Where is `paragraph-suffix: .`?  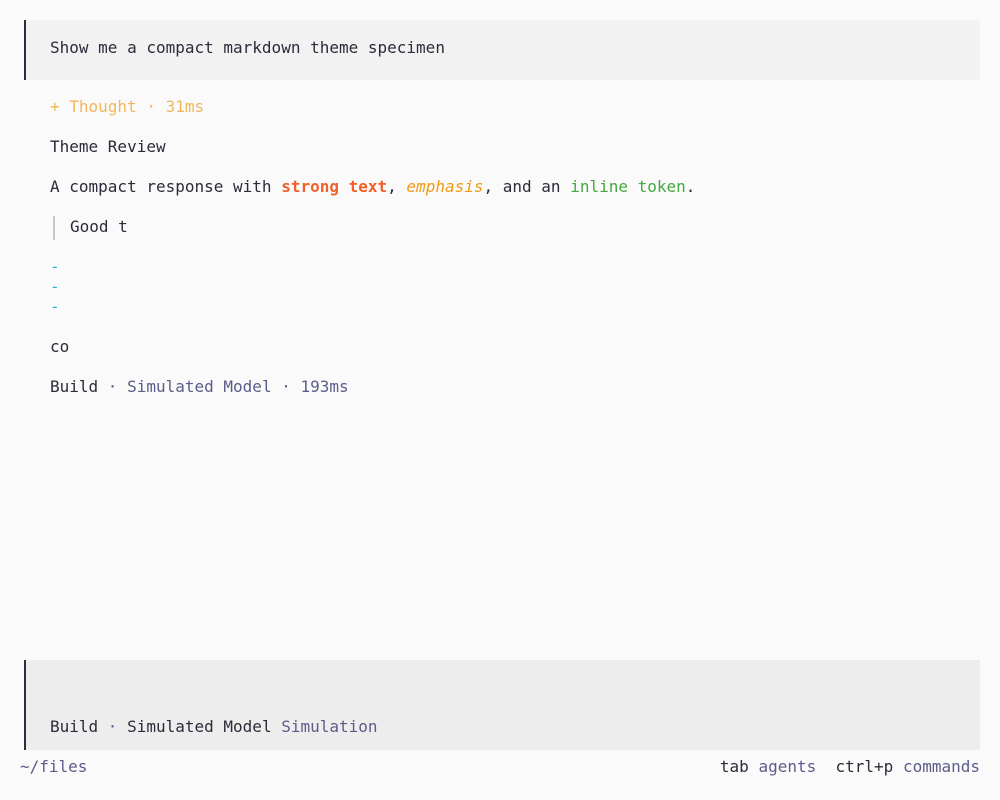 paragraph-suffix: . is located at coordinates (690, 186).